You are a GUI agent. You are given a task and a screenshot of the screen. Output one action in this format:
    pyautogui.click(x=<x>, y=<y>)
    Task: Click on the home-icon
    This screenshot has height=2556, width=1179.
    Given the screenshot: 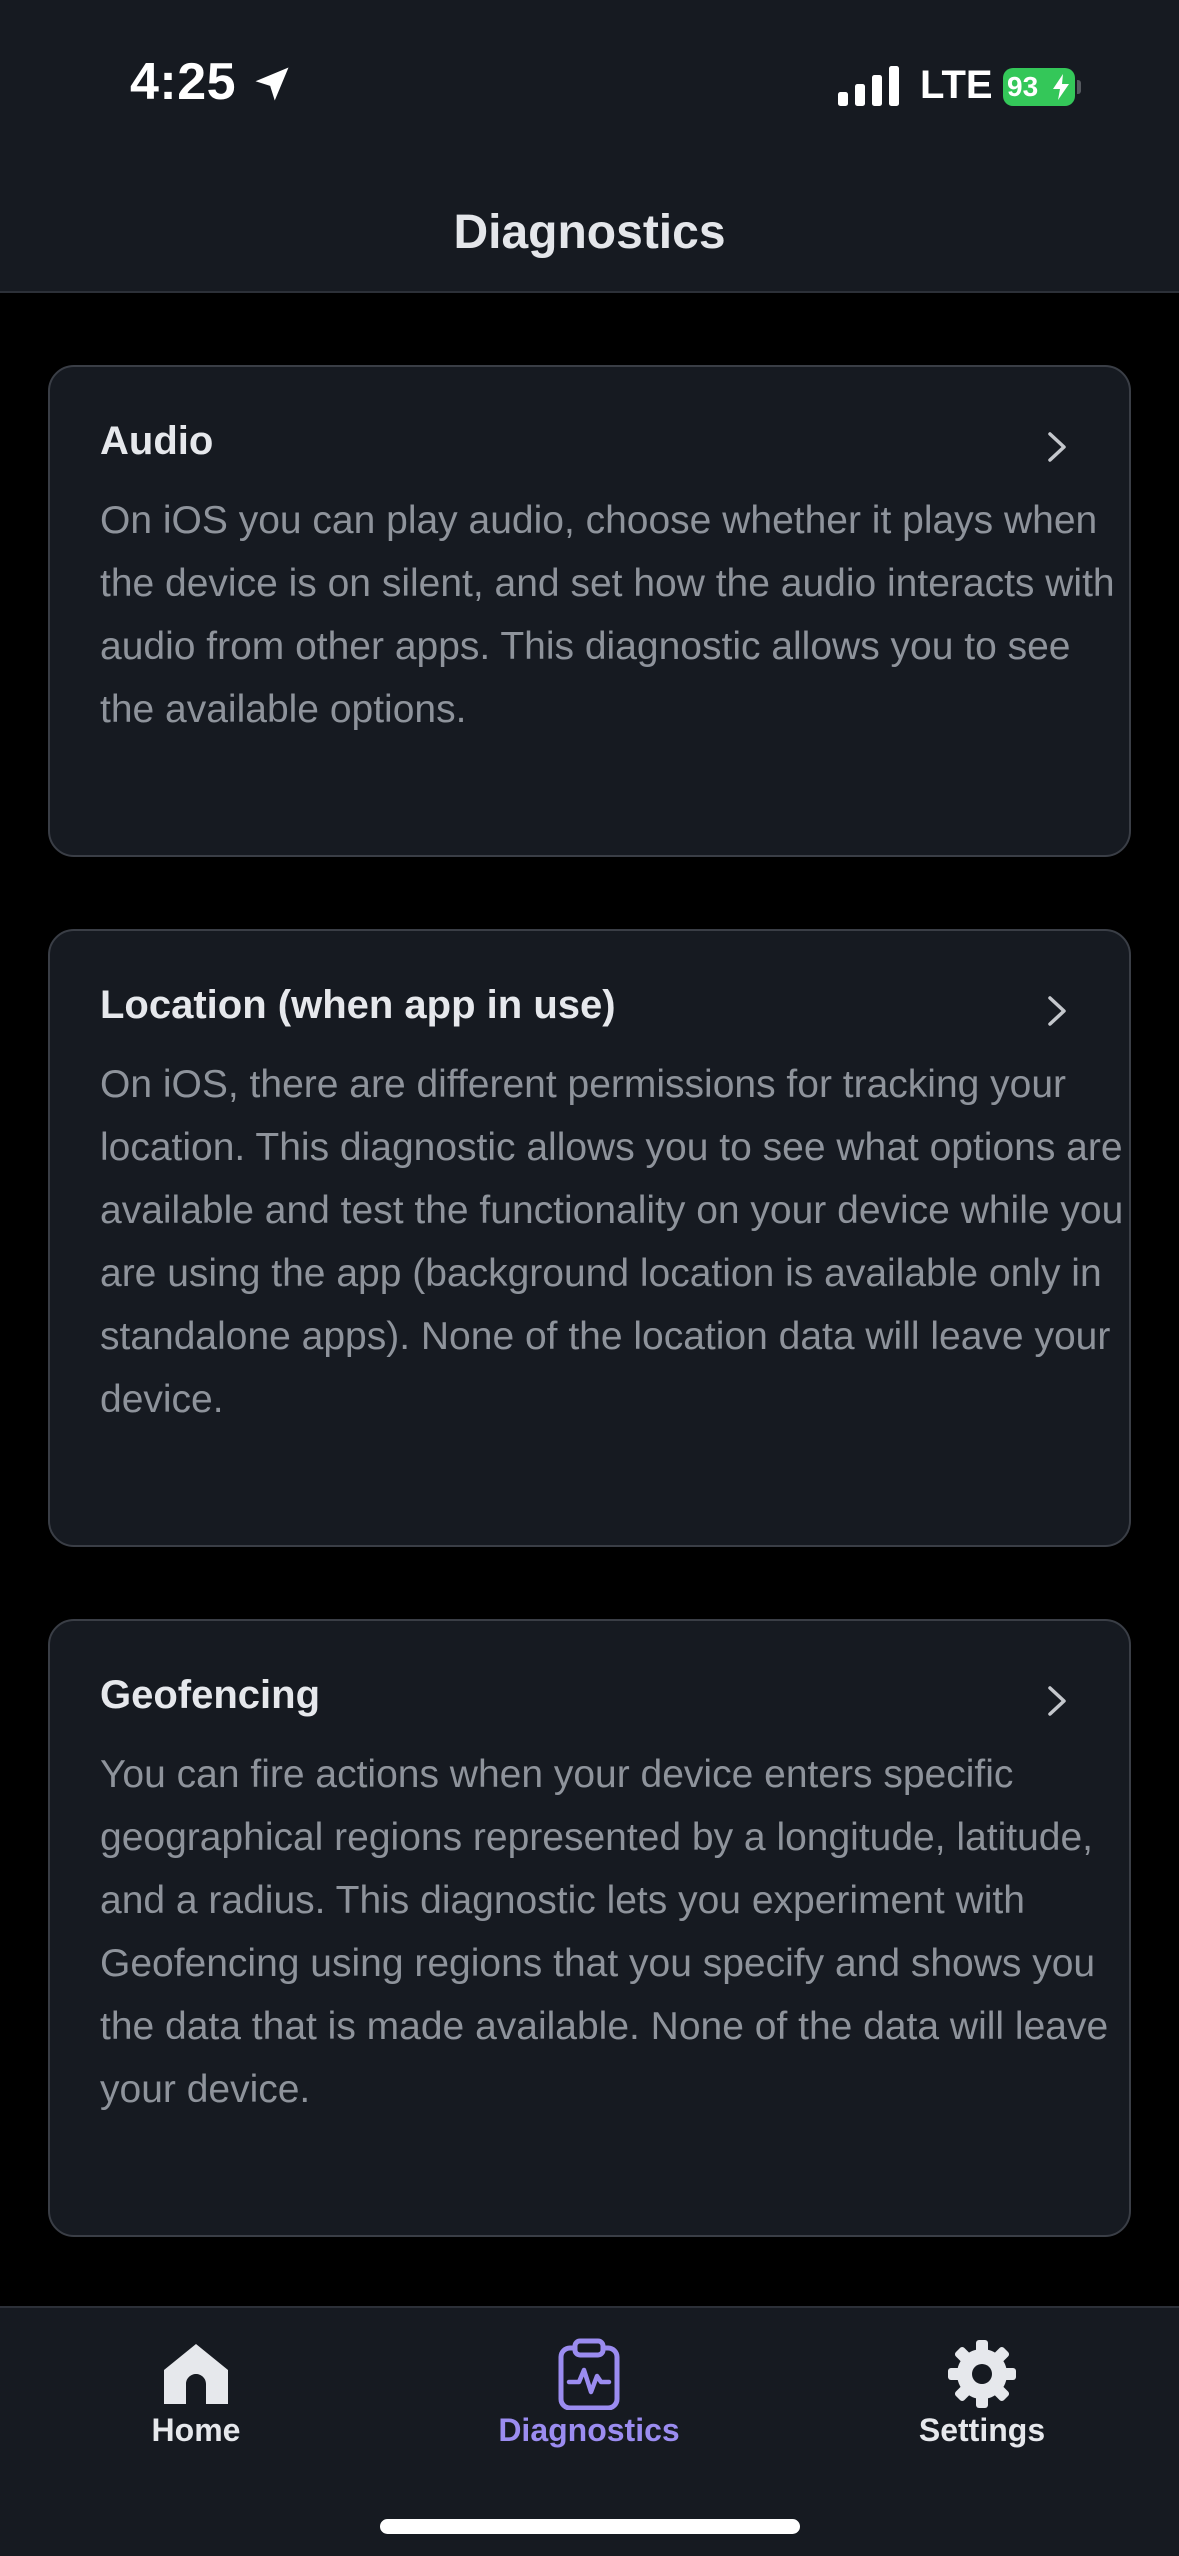 What is the action you would take?
    pyautogui.click(x=196, y=2374)
    